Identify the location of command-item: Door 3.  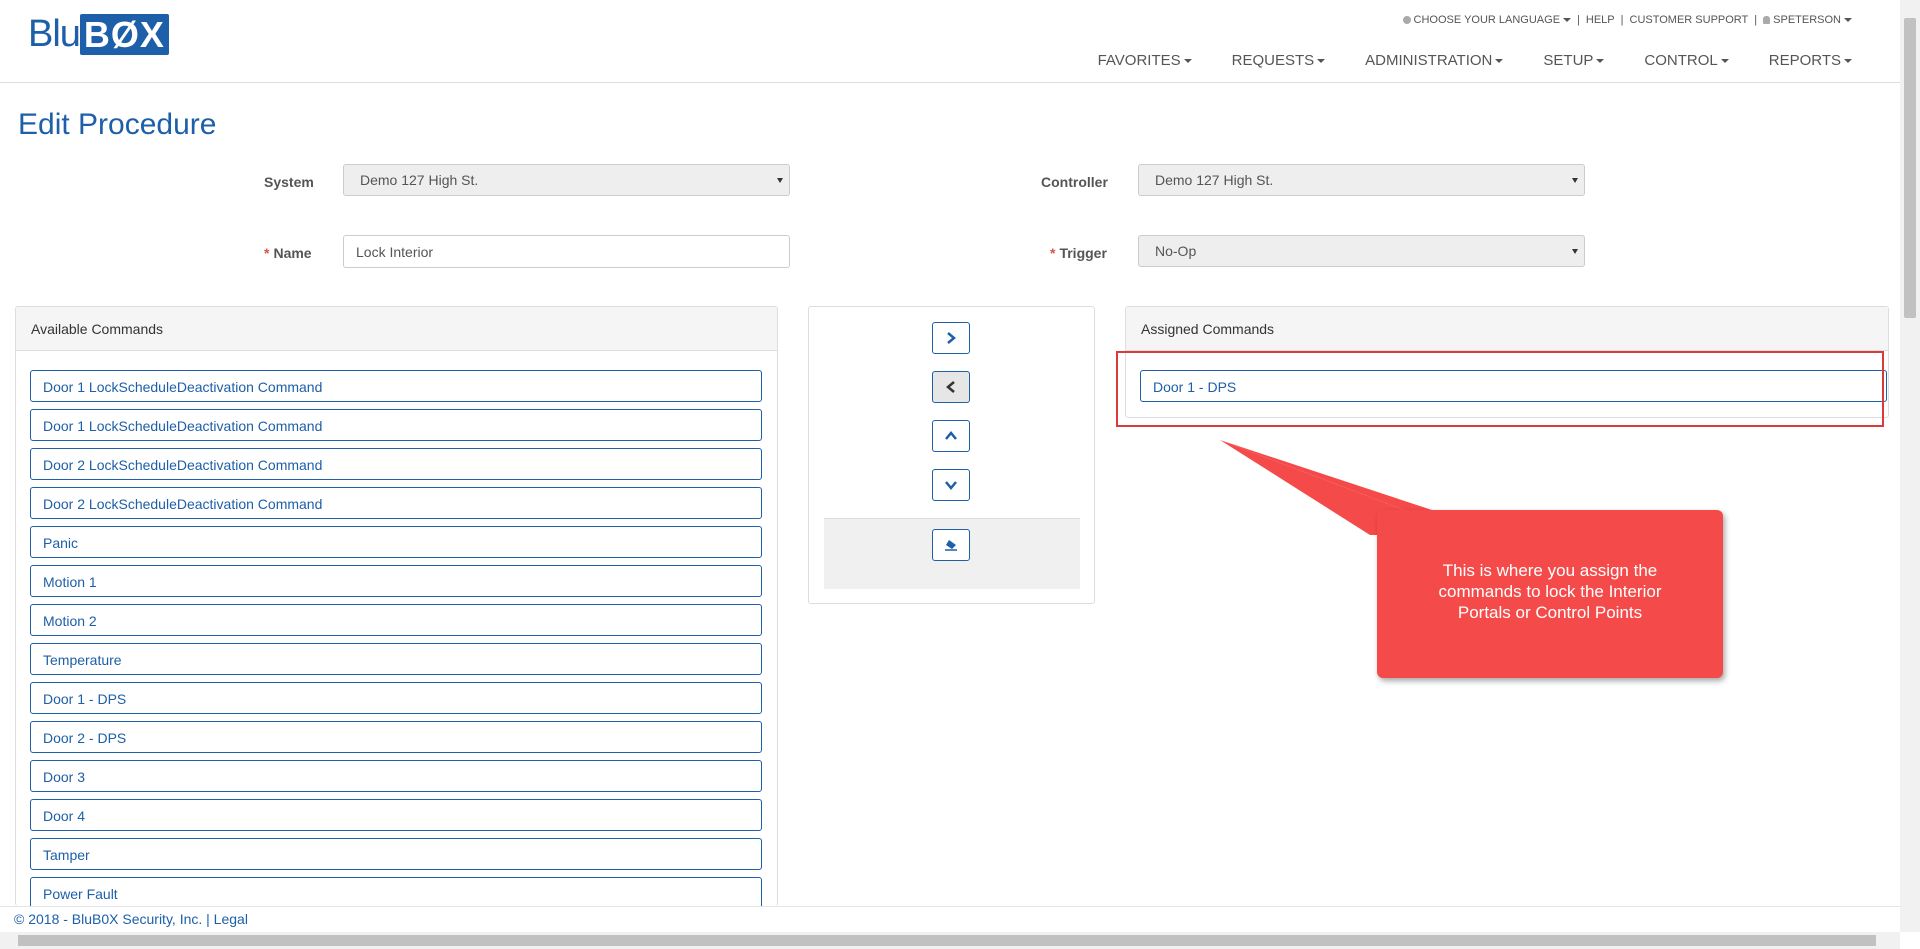
(396, 776).